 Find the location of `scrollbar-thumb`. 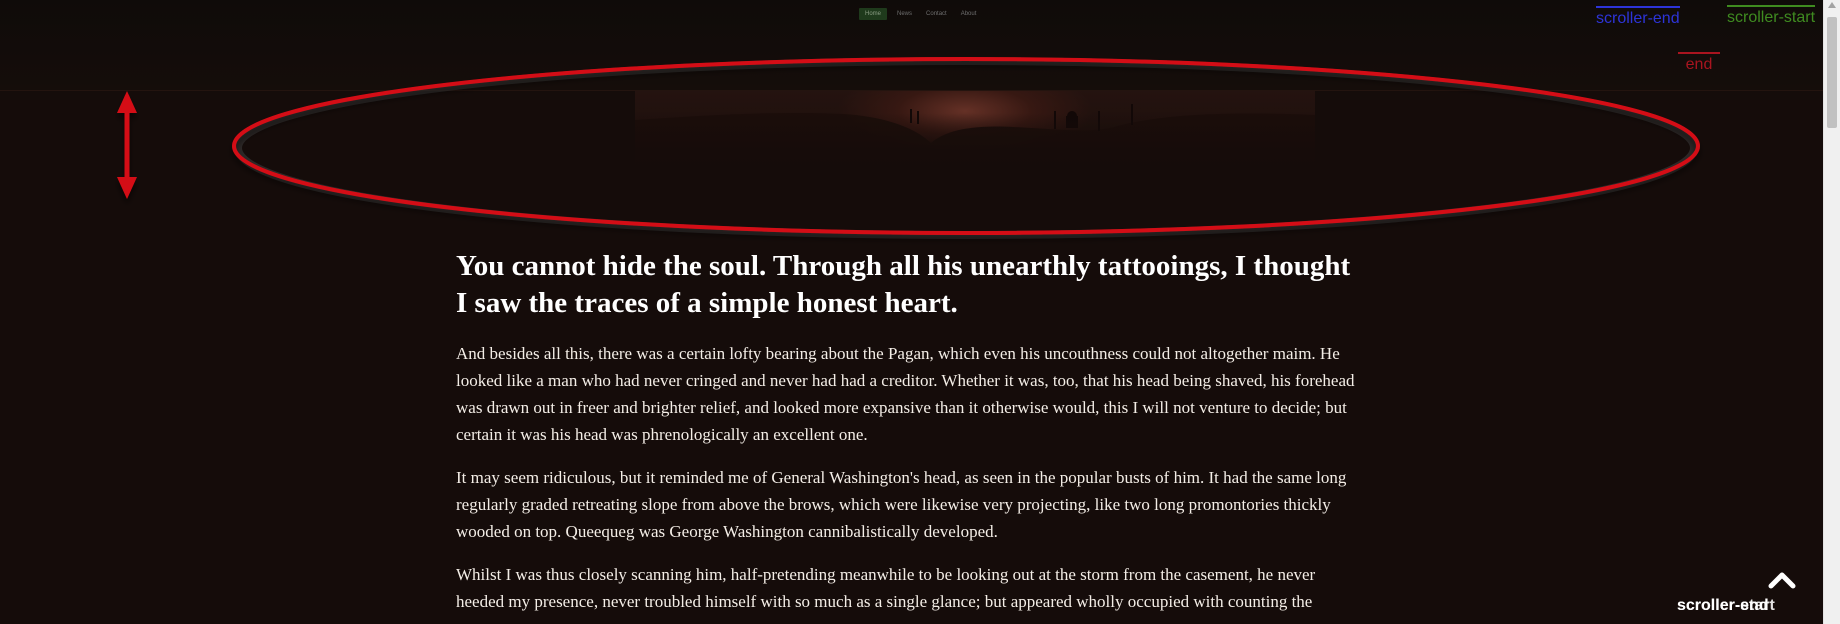

scrollbar-thumb is located at coordinates (1832, 72).